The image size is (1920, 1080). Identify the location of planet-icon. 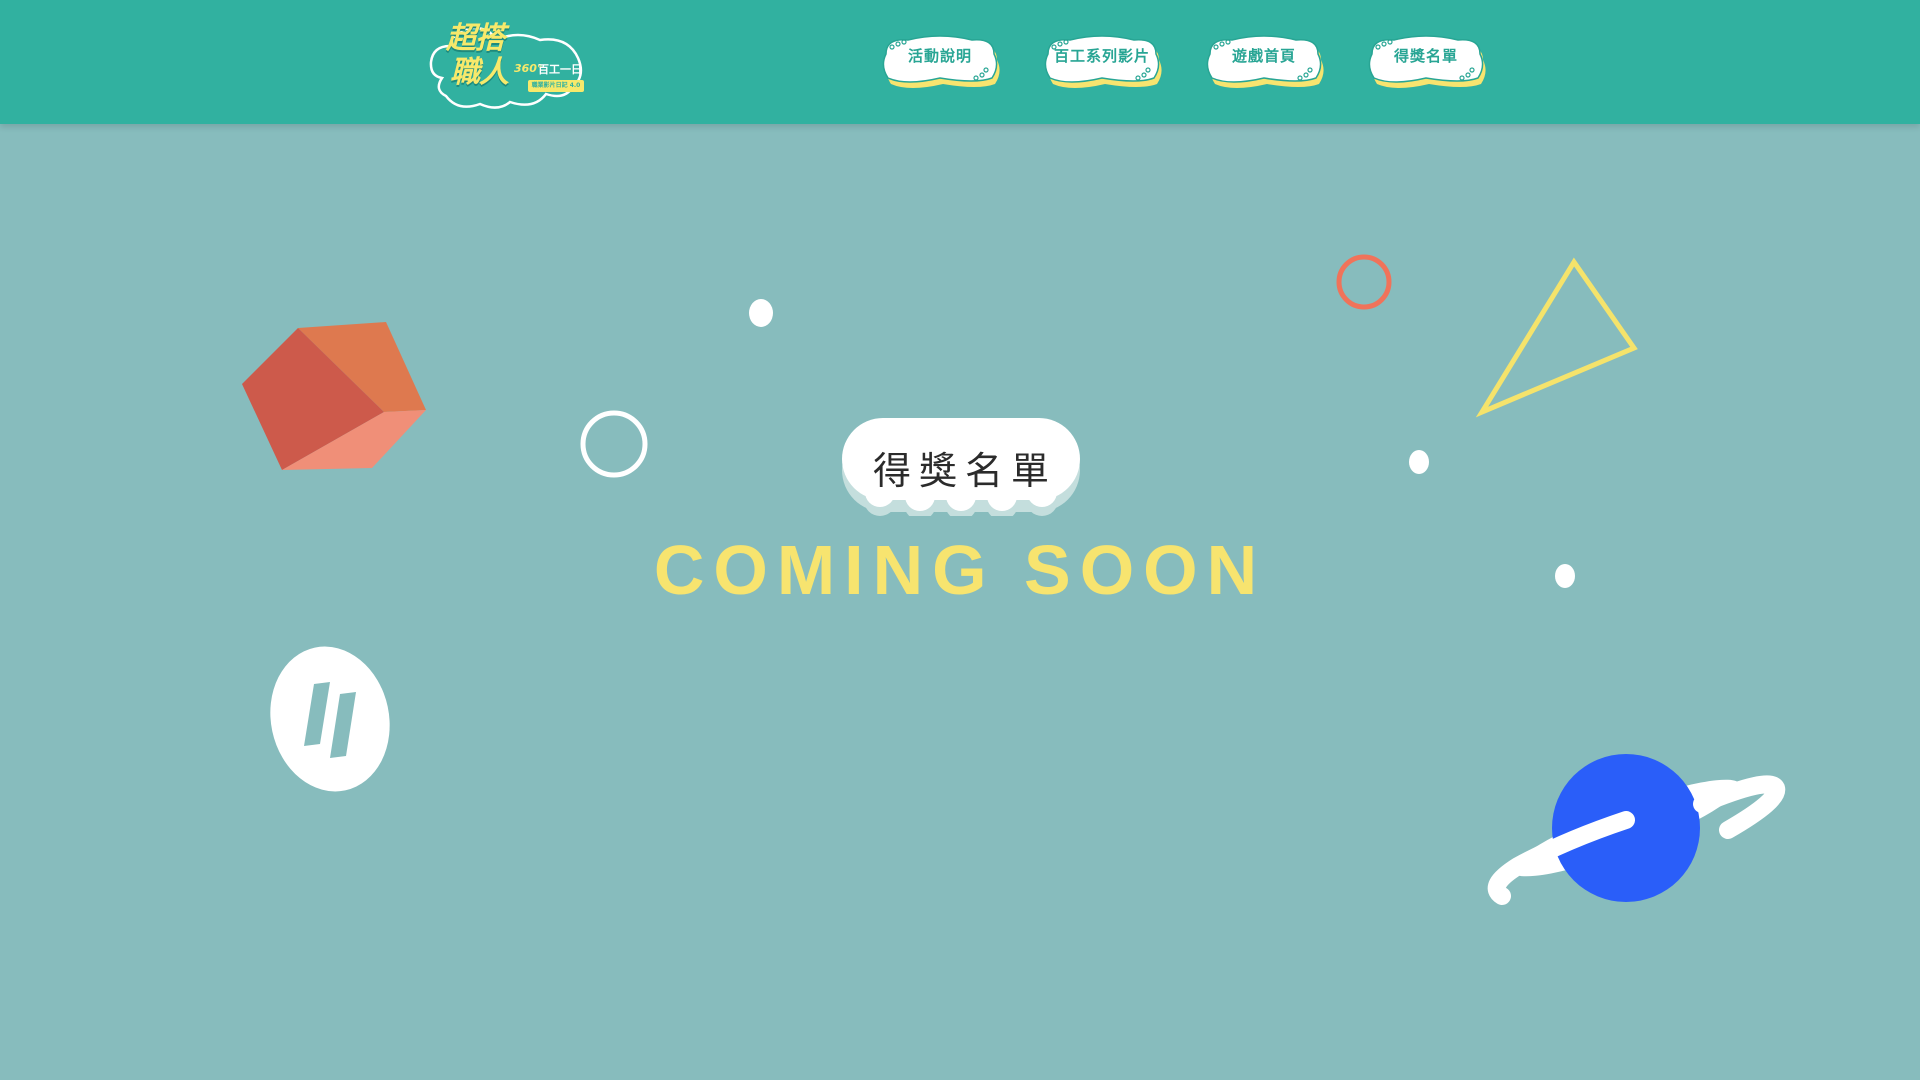
(1636, 829).